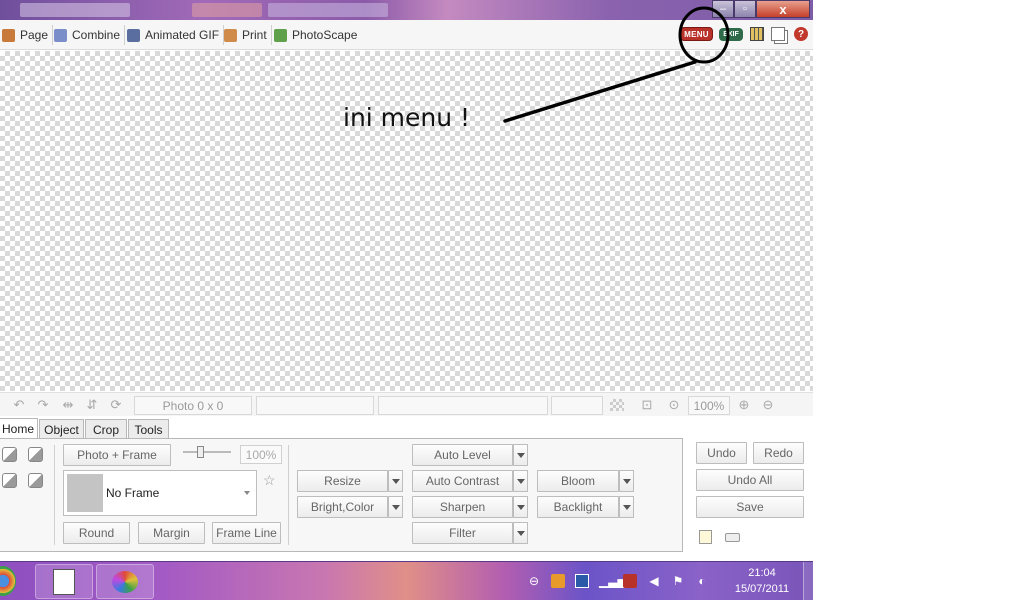  What do you see at coordinates (600, 91) in the screenshot?
I see `annotation-arrow` at bounding box center [600, 91].